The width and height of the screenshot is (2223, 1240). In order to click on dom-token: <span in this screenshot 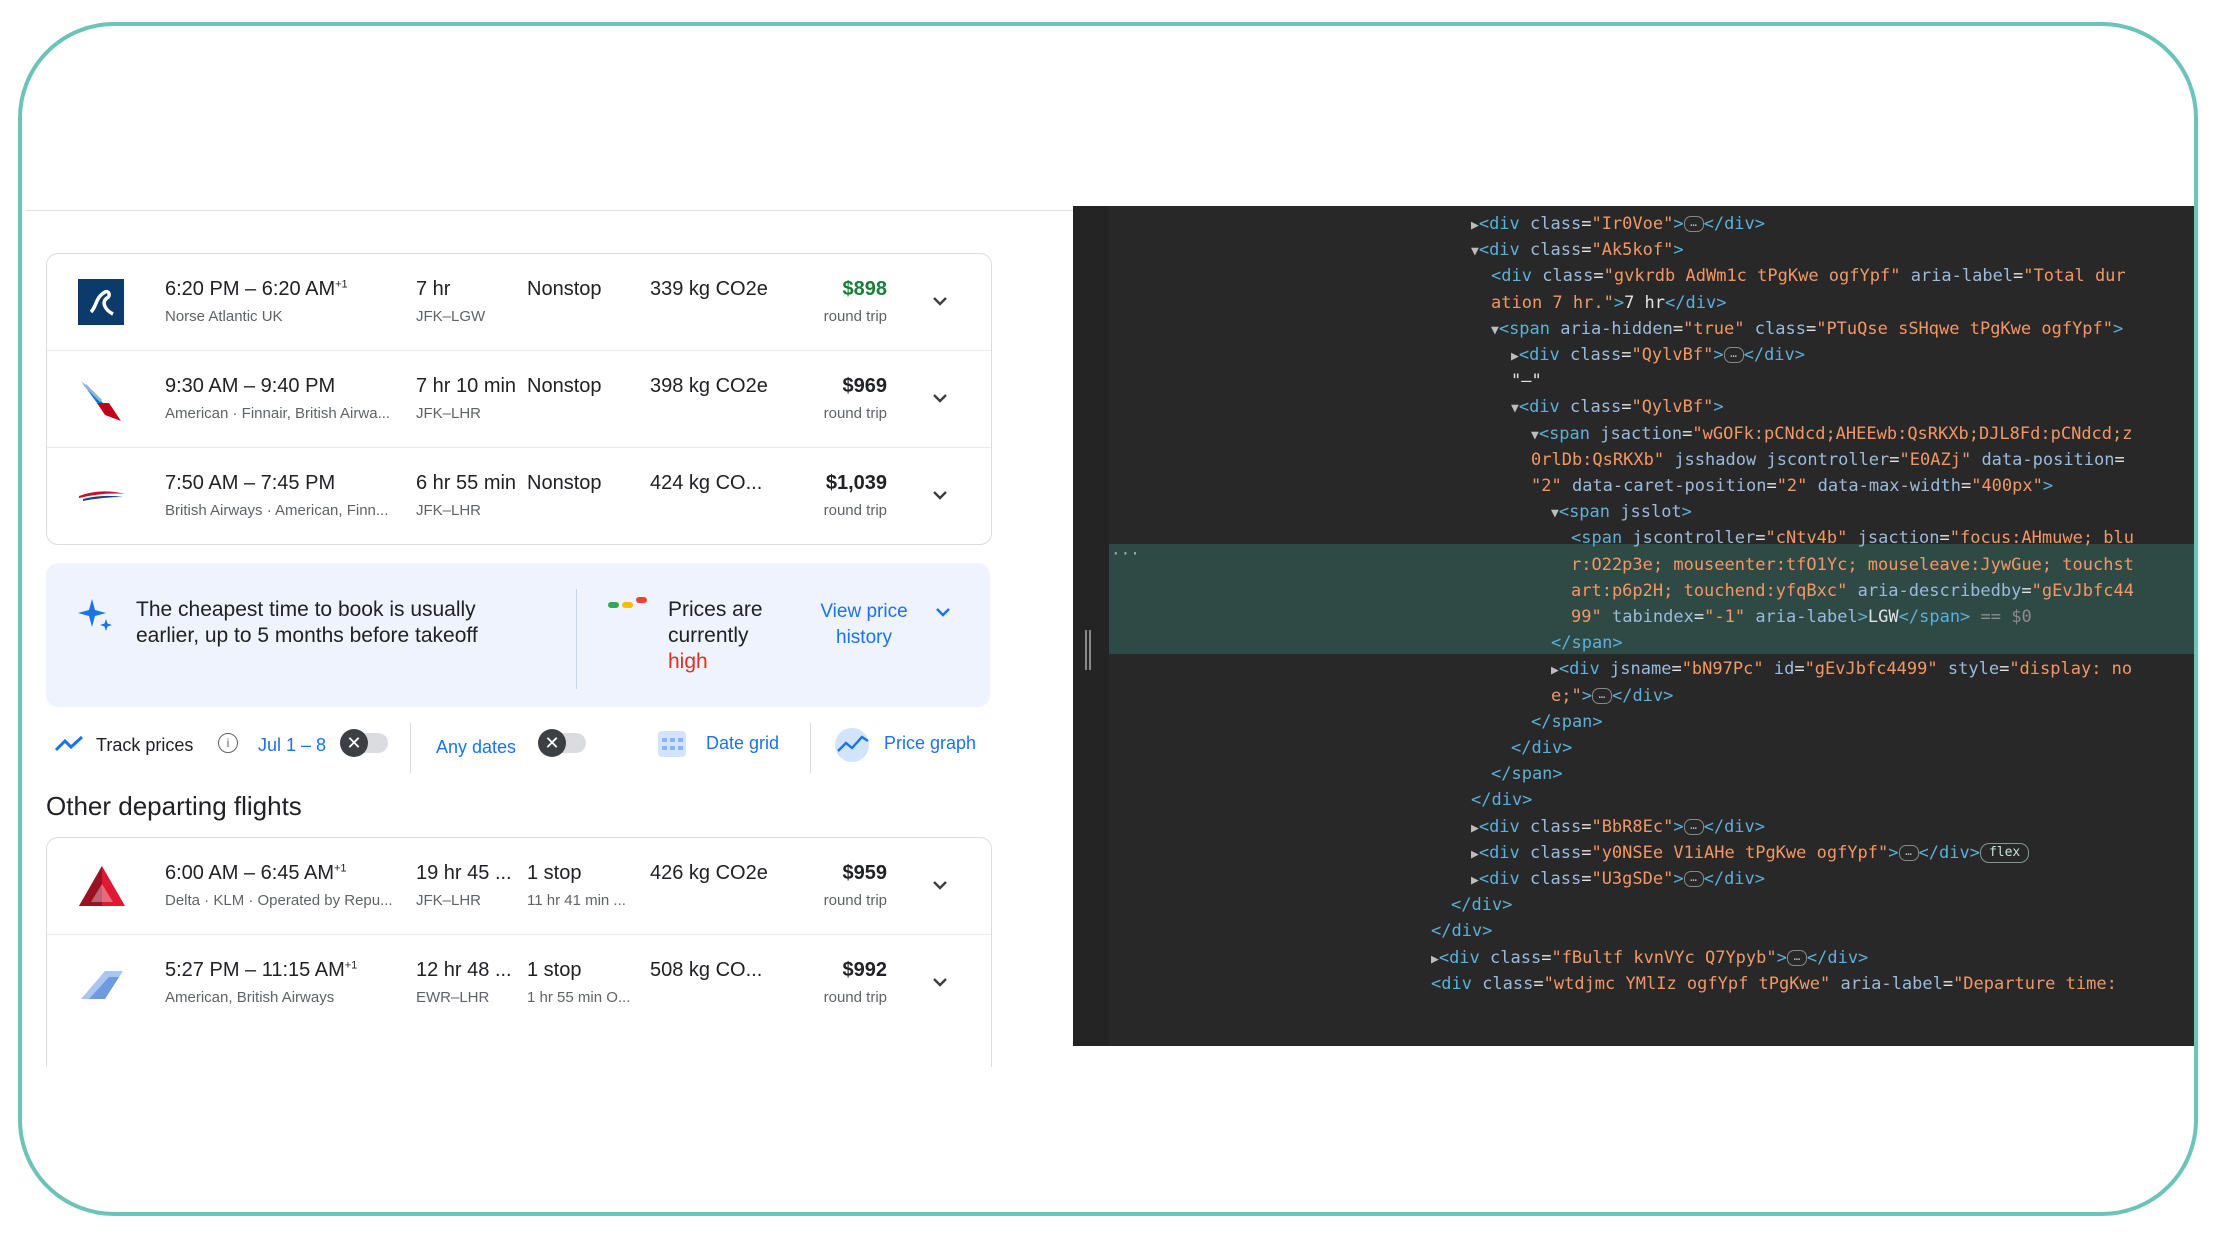, I will do `click(1529, 328)`.